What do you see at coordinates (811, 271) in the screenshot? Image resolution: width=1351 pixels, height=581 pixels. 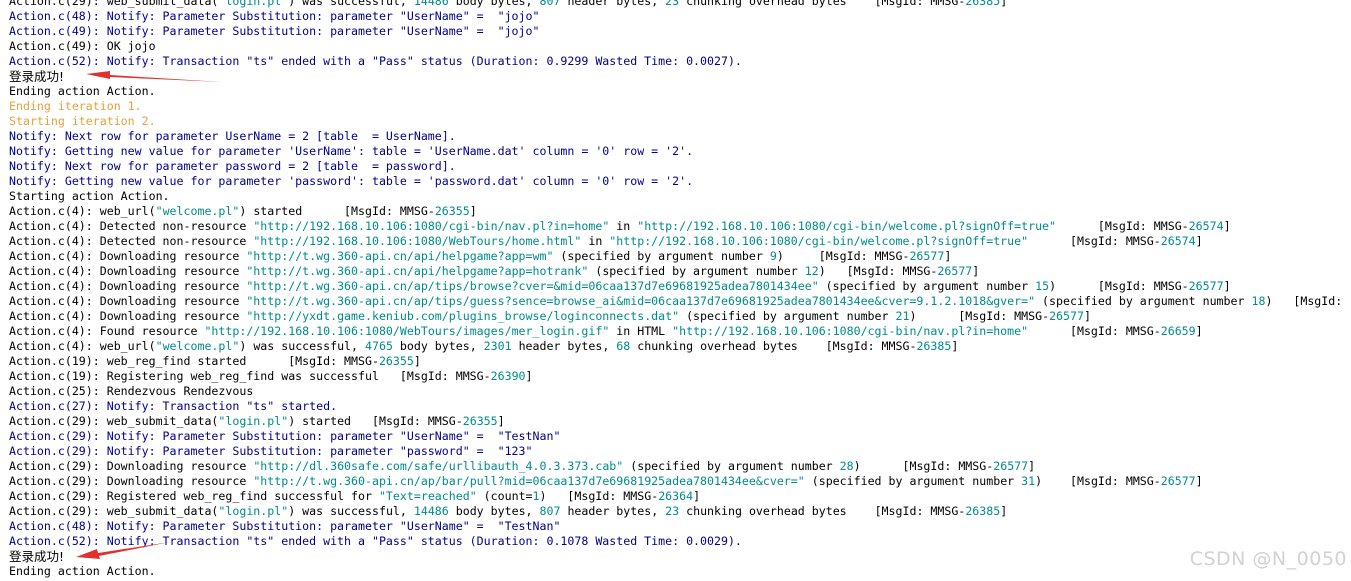 I see `log-segment: 12` at bounding box center [811, 271].